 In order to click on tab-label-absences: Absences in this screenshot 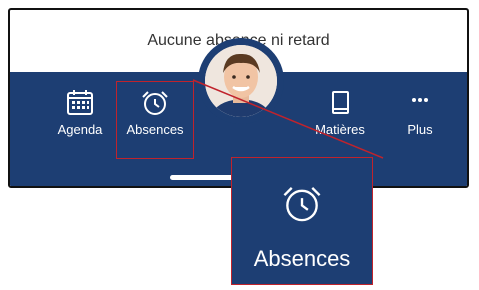, I will do `click(155, 129)`.